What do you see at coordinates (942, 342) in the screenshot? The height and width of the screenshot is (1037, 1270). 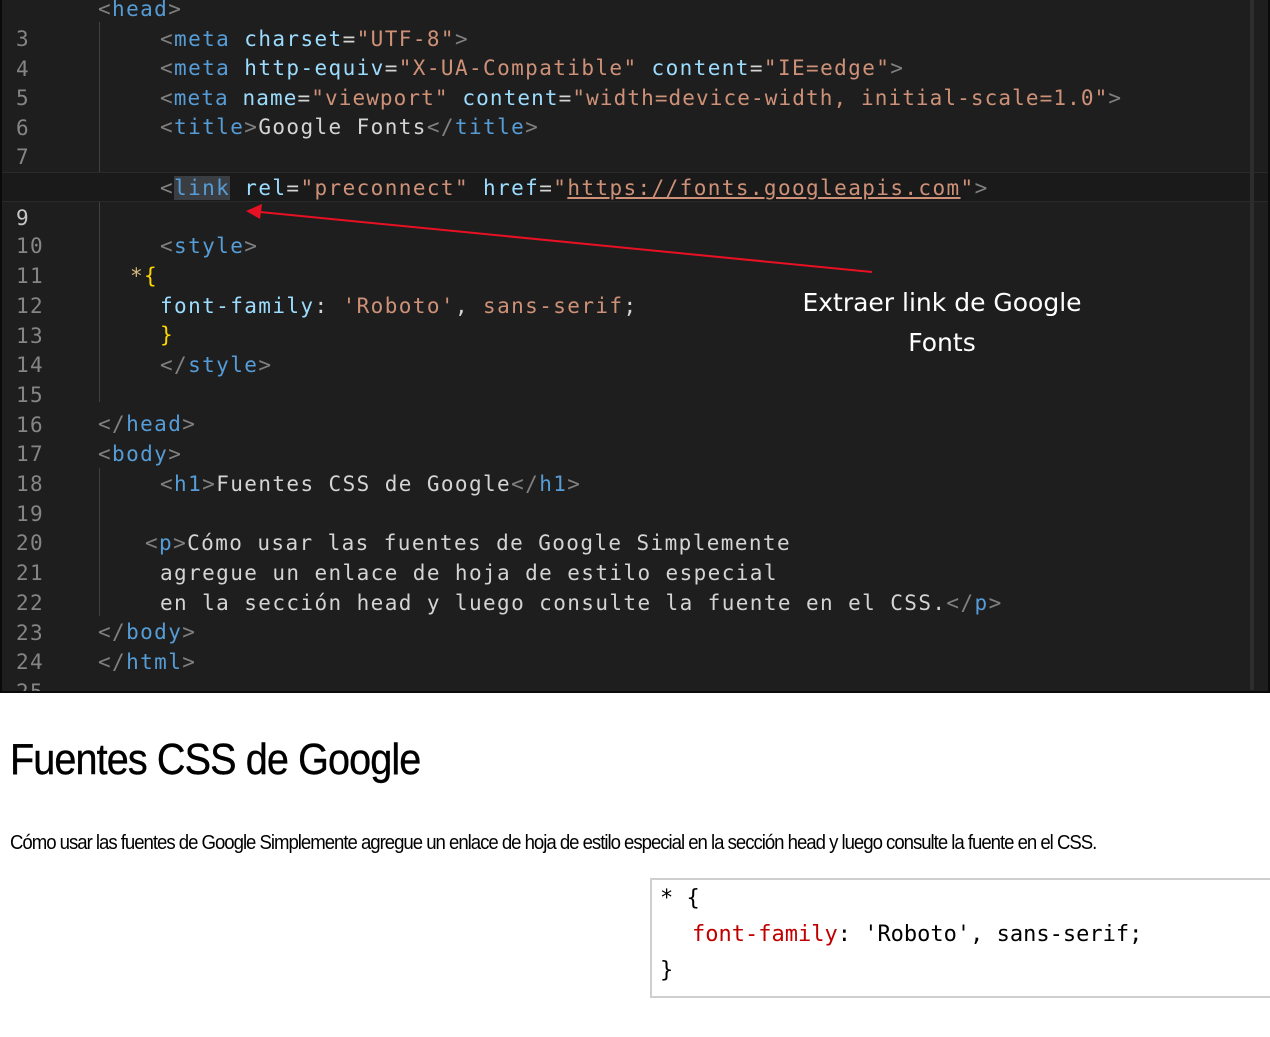 I see `annotation-line: Fonts` at bounding box center [942, 342].